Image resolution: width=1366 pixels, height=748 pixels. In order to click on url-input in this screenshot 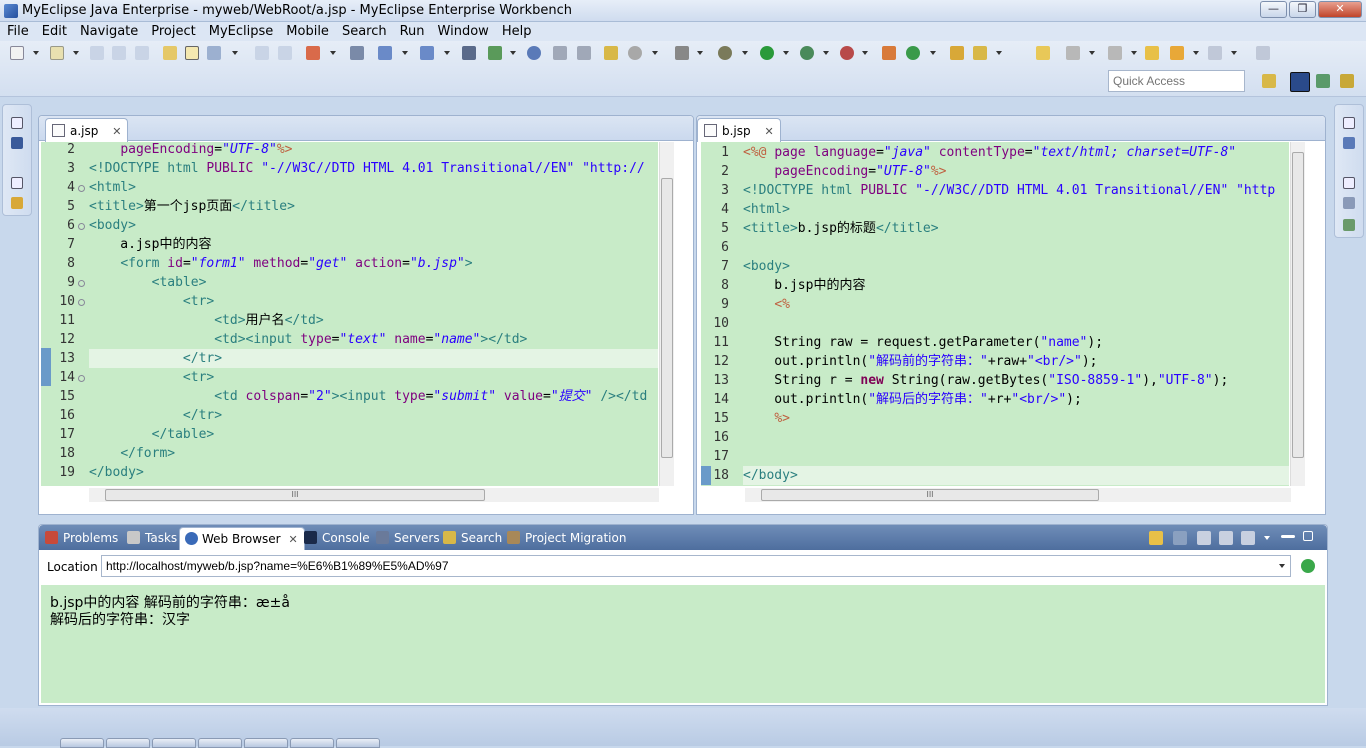, I will do `click(696, 566)`.